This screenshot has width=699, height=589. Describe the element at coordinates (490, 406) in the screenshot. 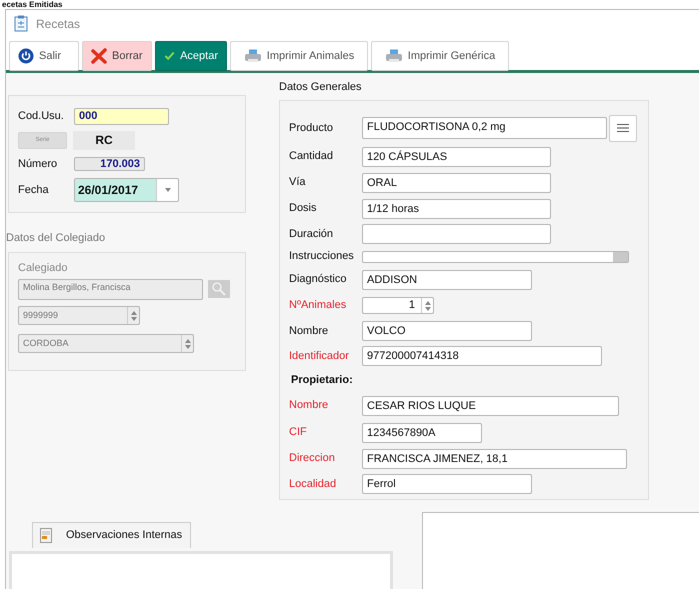

I see `text-field: CESAR RIOS LUQUE` at that location.